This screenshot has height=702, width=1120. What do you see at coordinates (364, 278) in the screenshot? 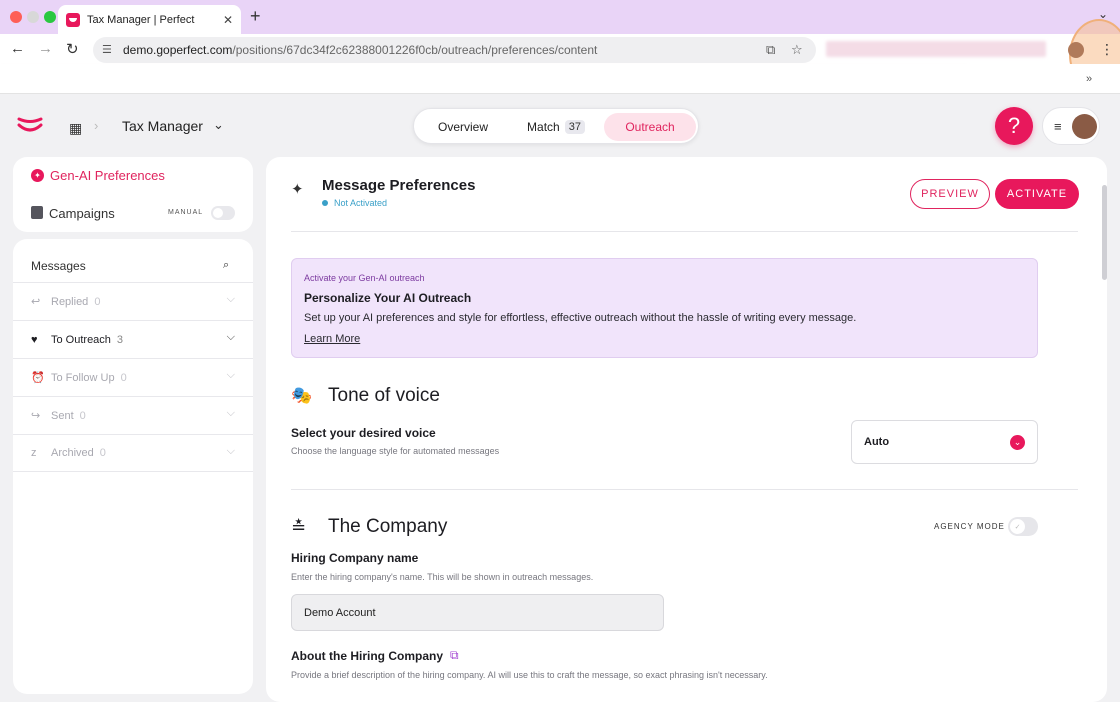
I see `promo-eyebrow: Activate your Gen-AI outreach` at bounding box center [364, 278].